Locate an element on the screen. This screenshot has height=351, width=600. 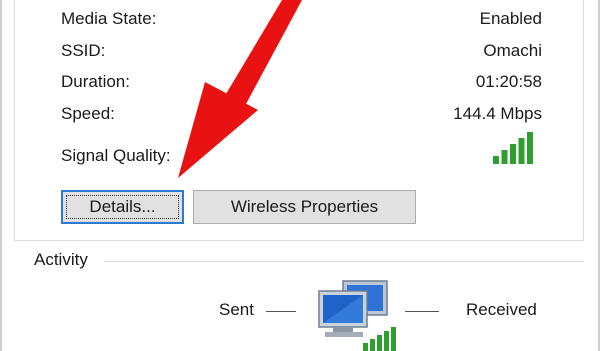
ssid-label: SSID: is located at coordinates (83, 50).